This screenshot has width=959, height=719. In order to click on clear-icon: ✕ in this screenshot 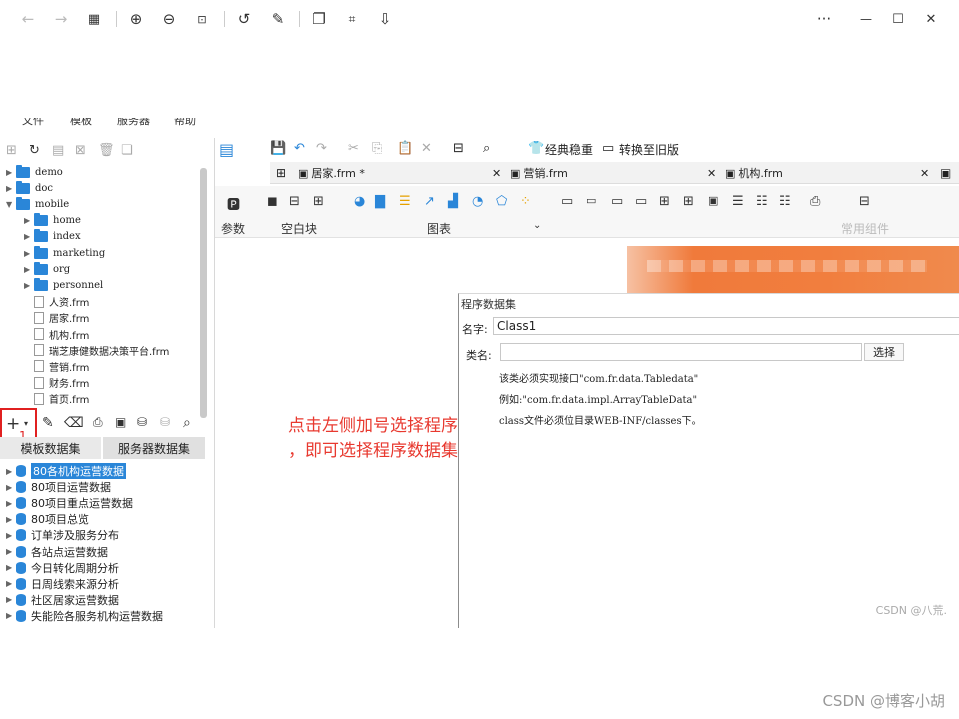, I will do `click(426, 148)`.